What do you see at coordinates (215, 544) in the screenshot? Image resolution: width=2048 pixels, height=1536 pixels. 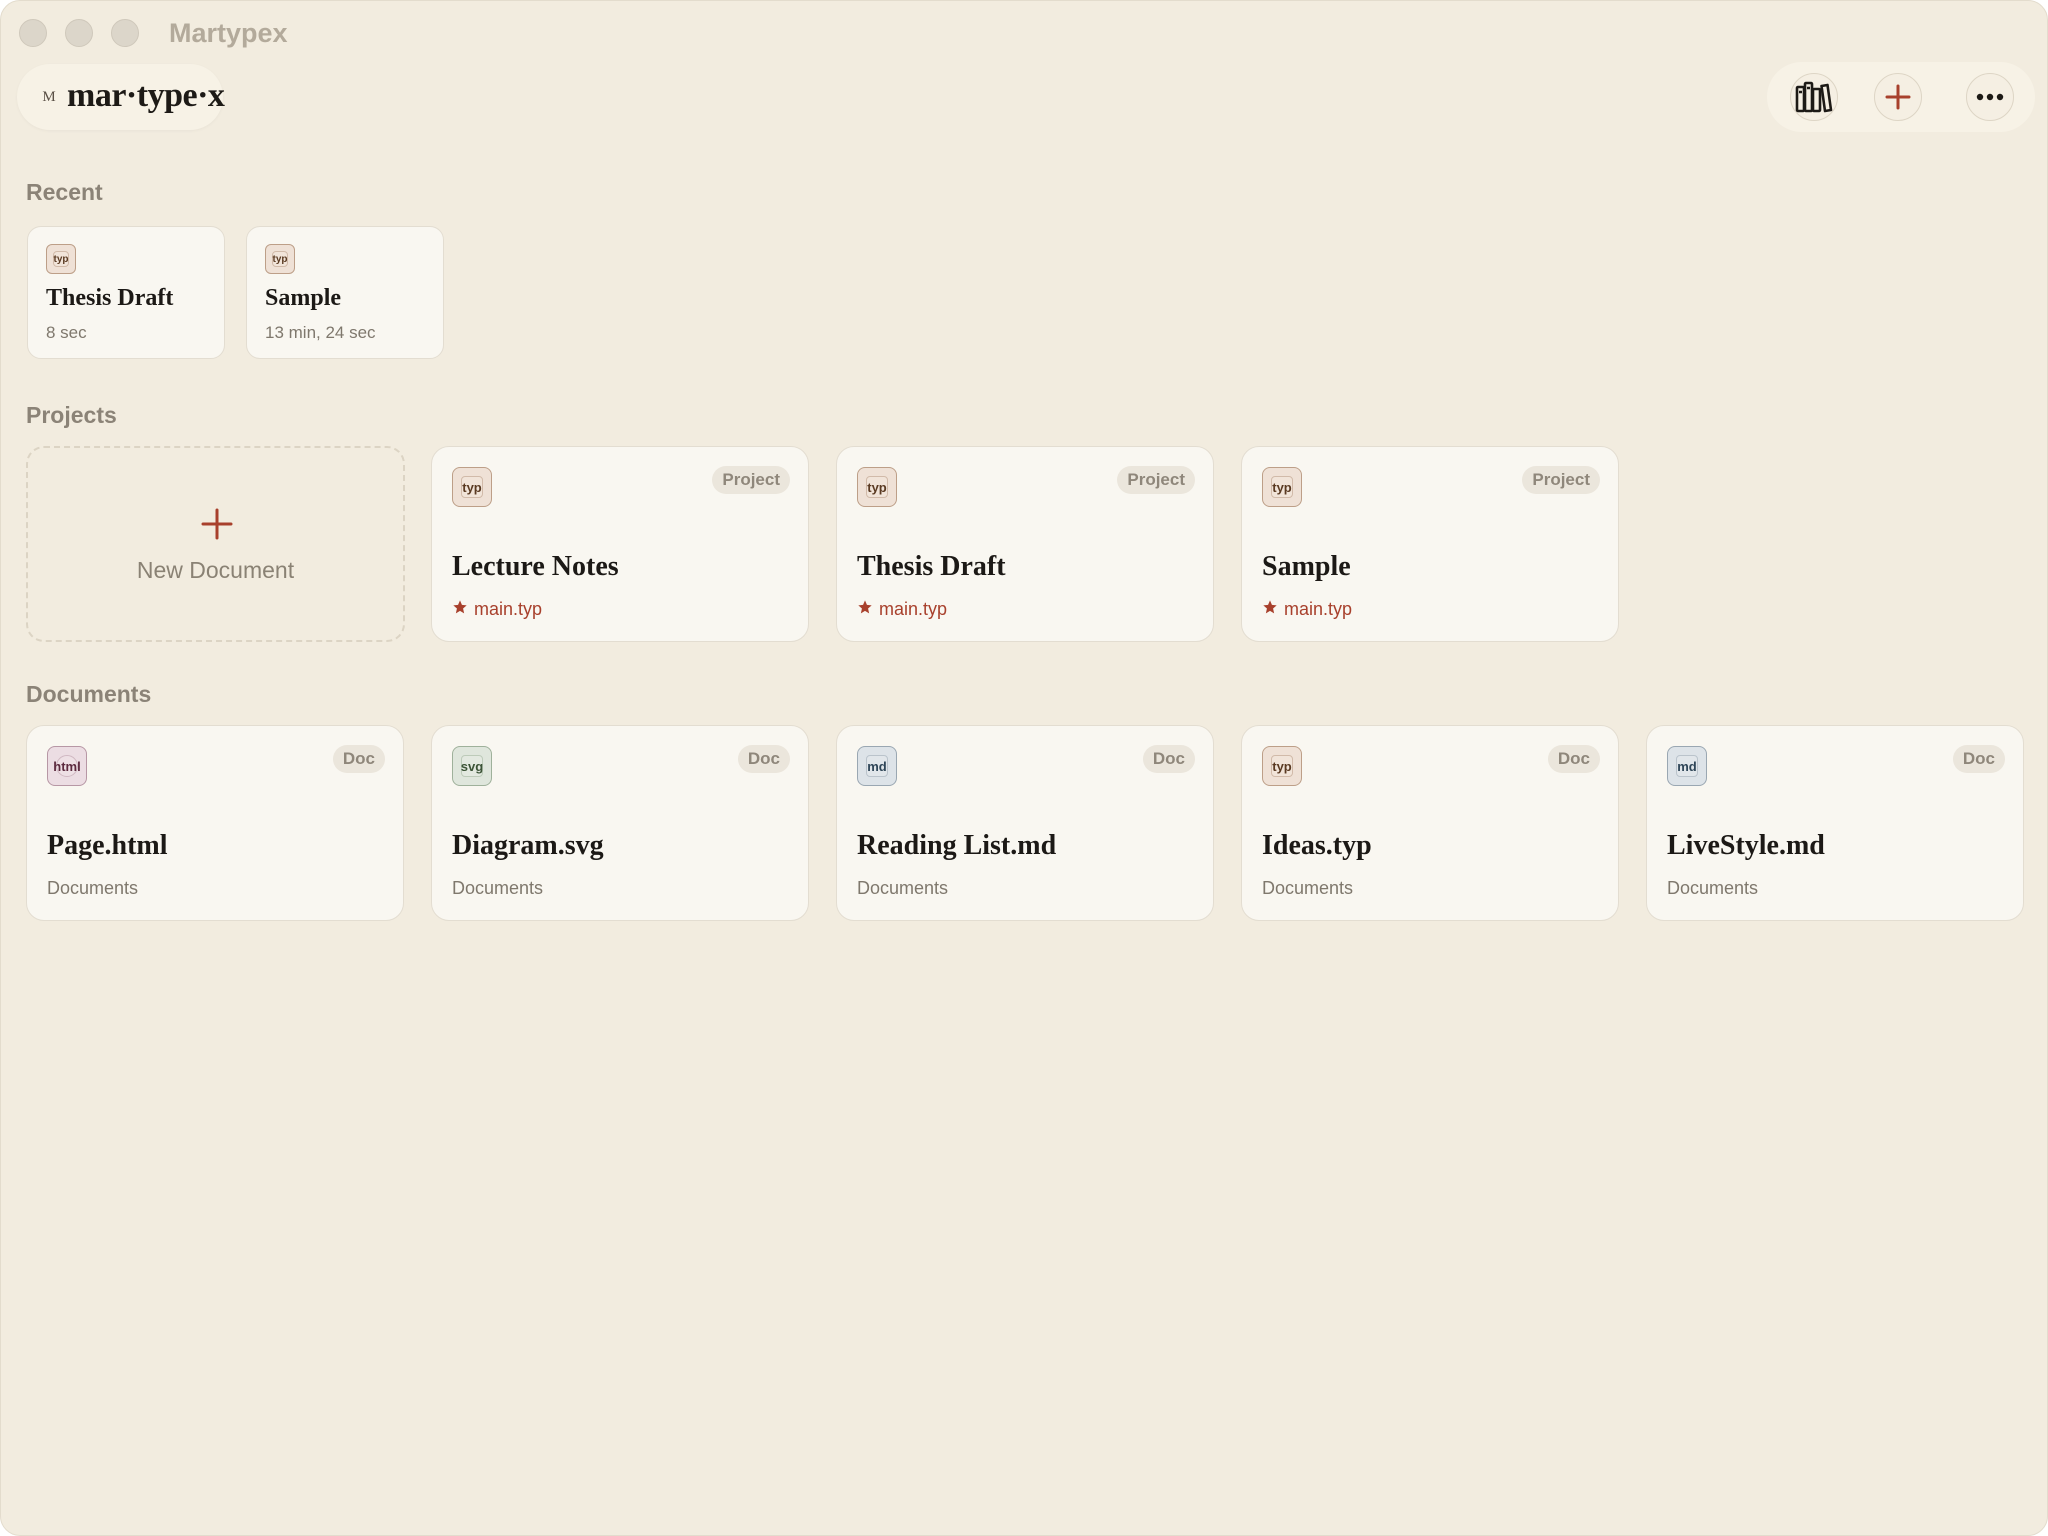 I see `new-document-card: New Document` at bounding box center [215, 544].